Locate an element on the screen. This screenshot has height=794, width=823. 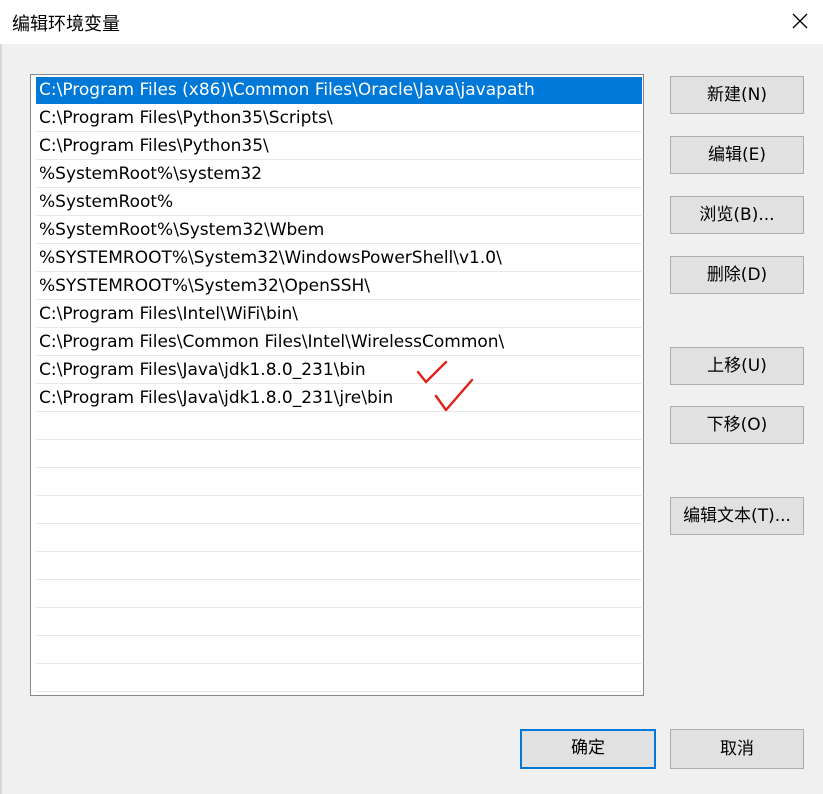
list-item: %SystemRoot%\System32\Wbem is located at coordinates (339, 230).